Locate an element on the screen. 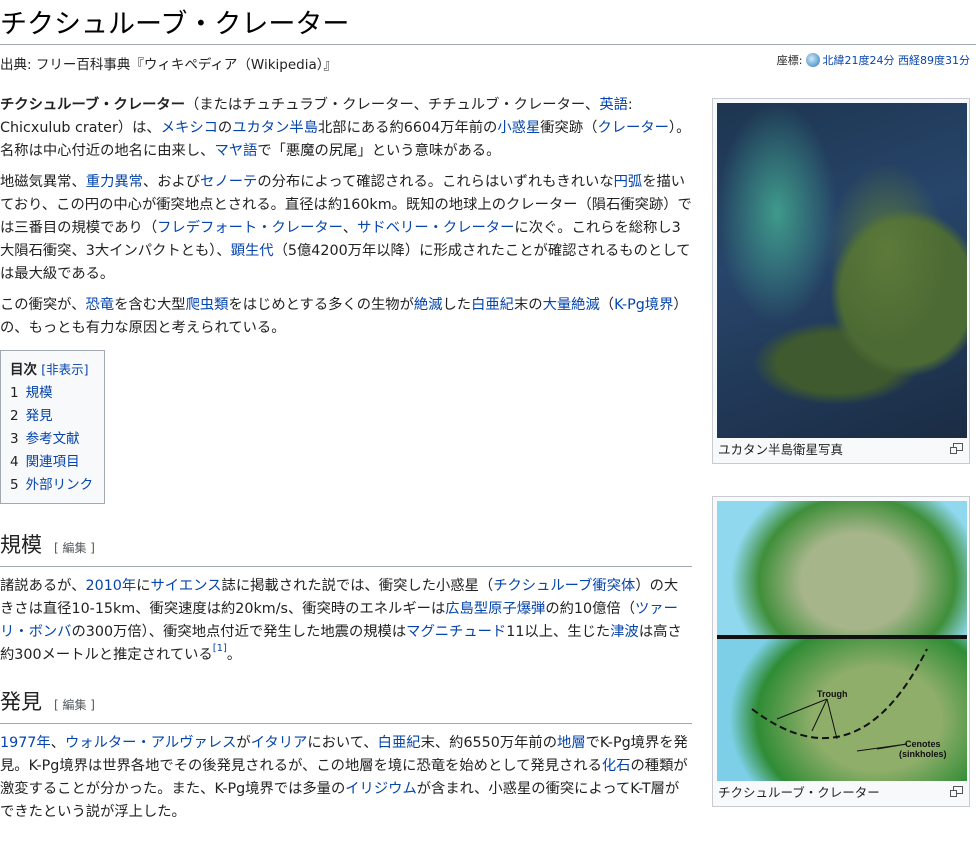 This screenshot has width=976, height=844. wiki-link: 爬虫類 is located at coordinates (207, 305).